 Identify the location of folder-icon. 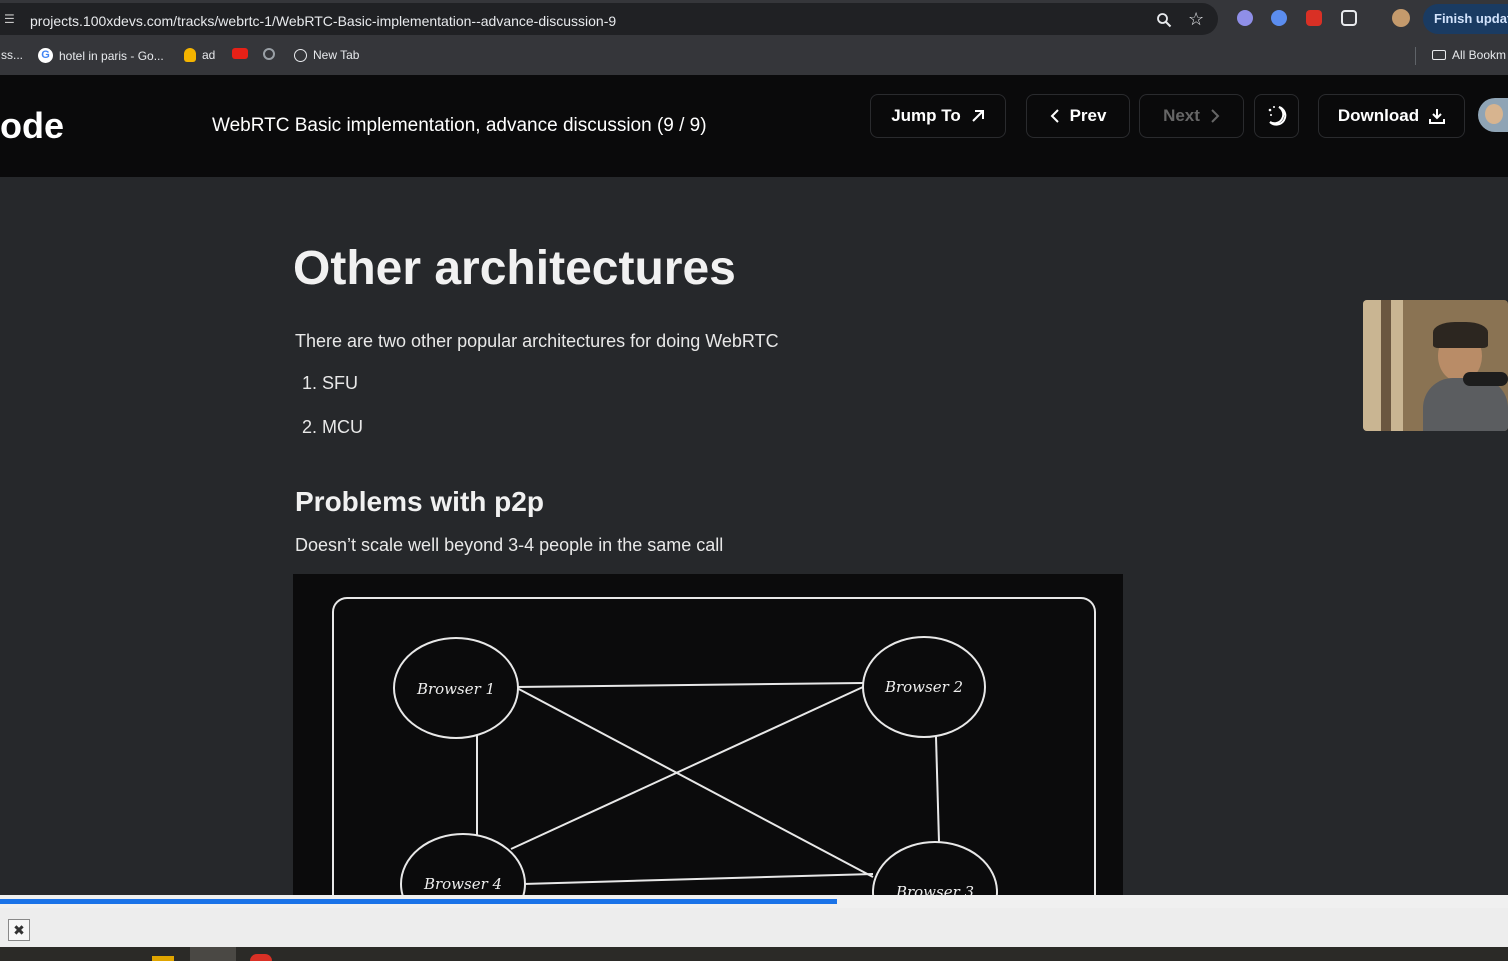
(1439, 55).